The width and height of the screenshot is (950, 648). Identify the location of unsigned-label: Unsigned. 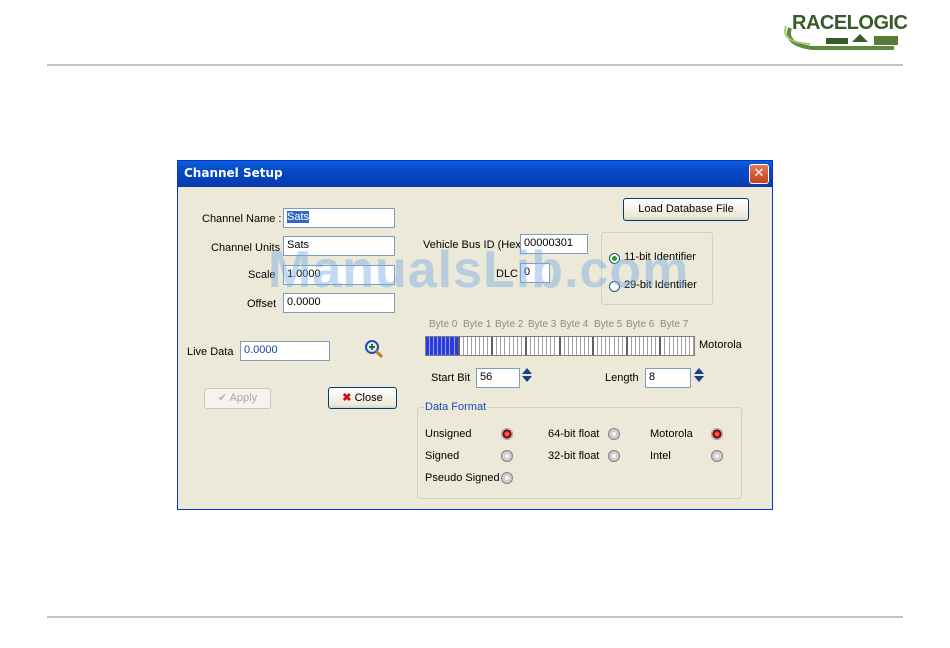
(448, 434).